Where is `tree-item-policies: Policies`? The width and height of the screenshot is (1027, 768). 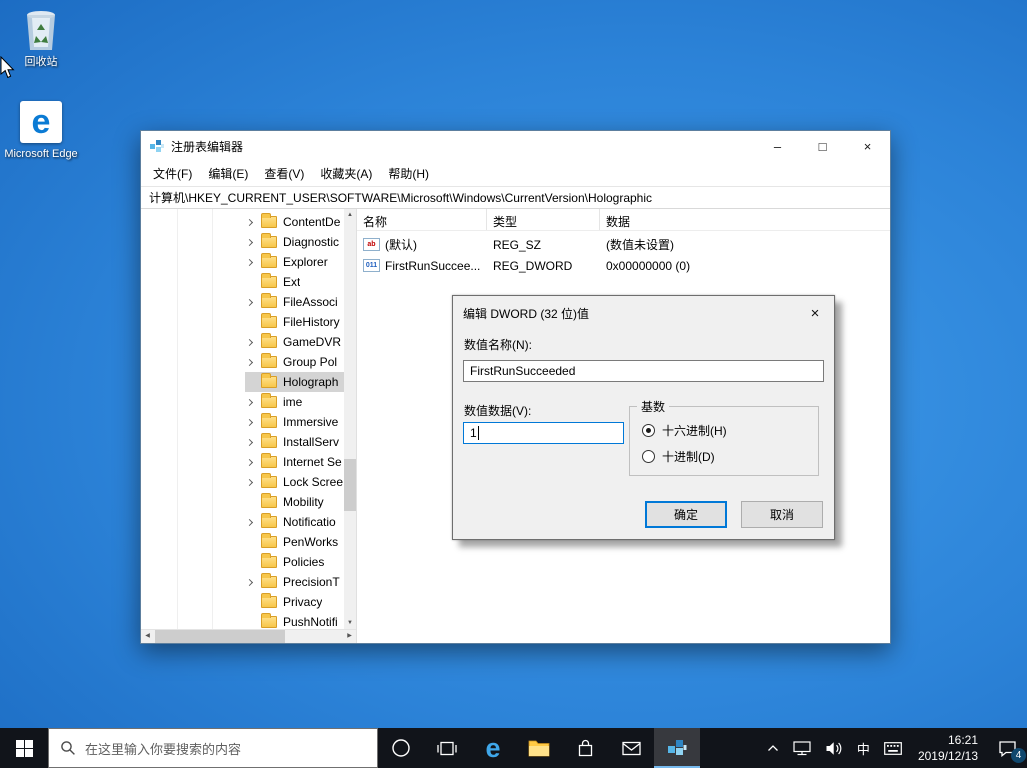
tree-item-policies: Policies is located at coordinates (242, 562).